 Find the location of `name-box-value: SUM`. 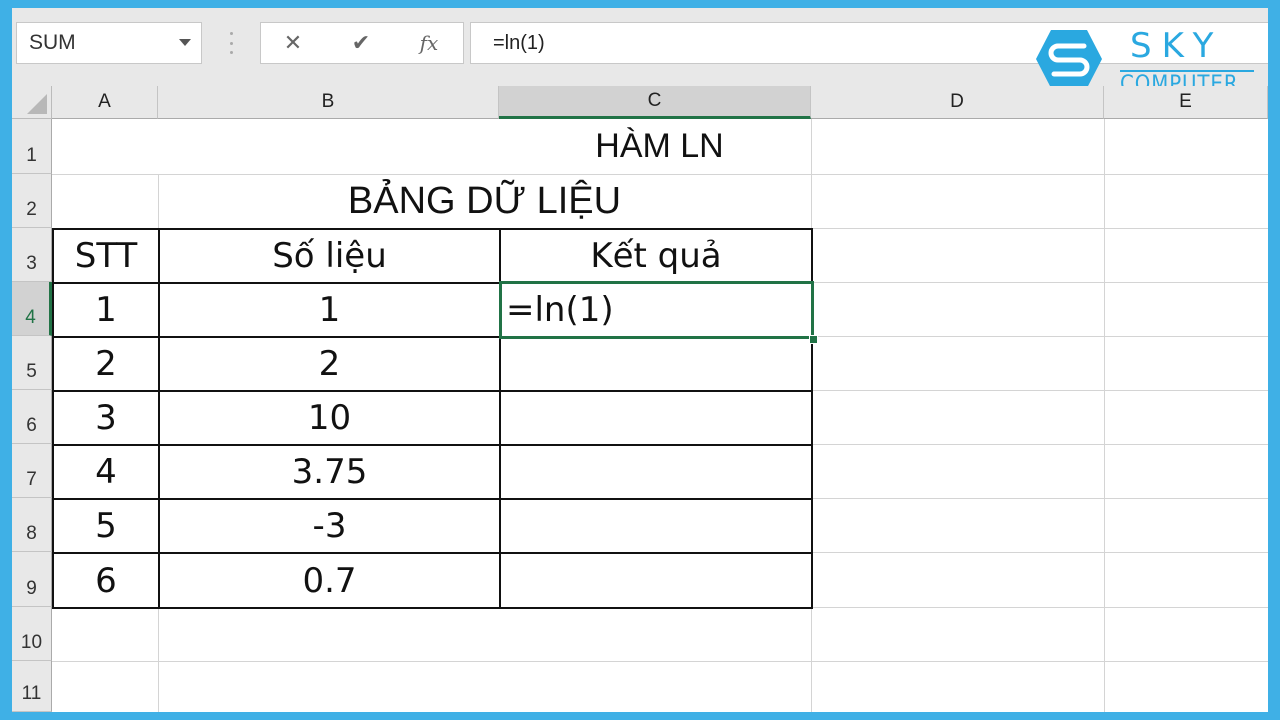

name-box-value: SUM is located at coordinates (52, 42).